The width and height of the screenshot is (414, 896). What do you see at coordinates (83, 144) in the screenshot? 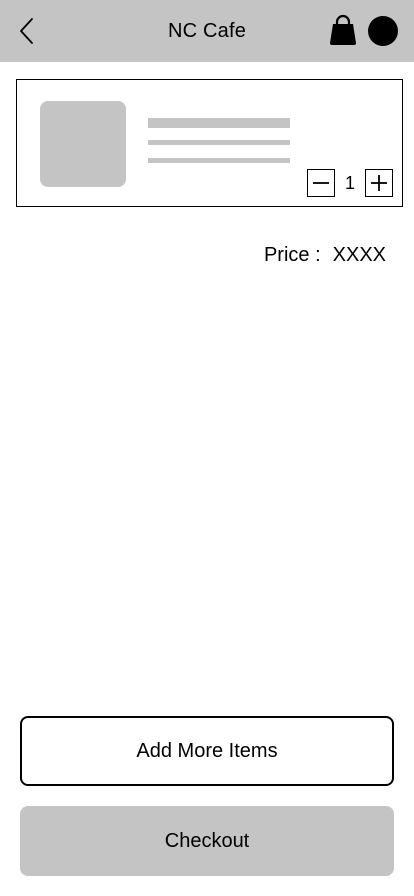
I see `item-image-placeholder` at bounding box center [83, 144].